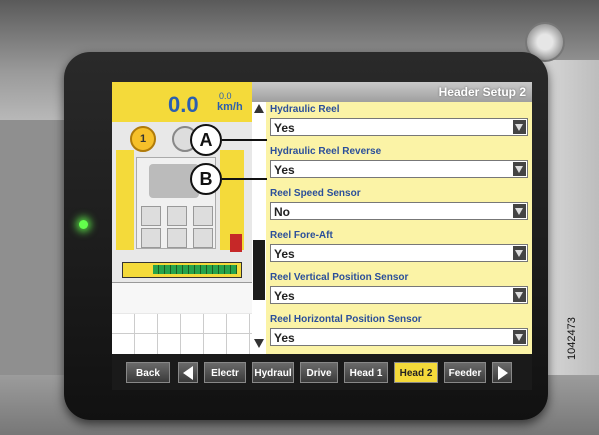 The image size is (599, 435). Describe the element at coordinates (182, 297) in the screenshot. I see `function-icons-row` at that location.